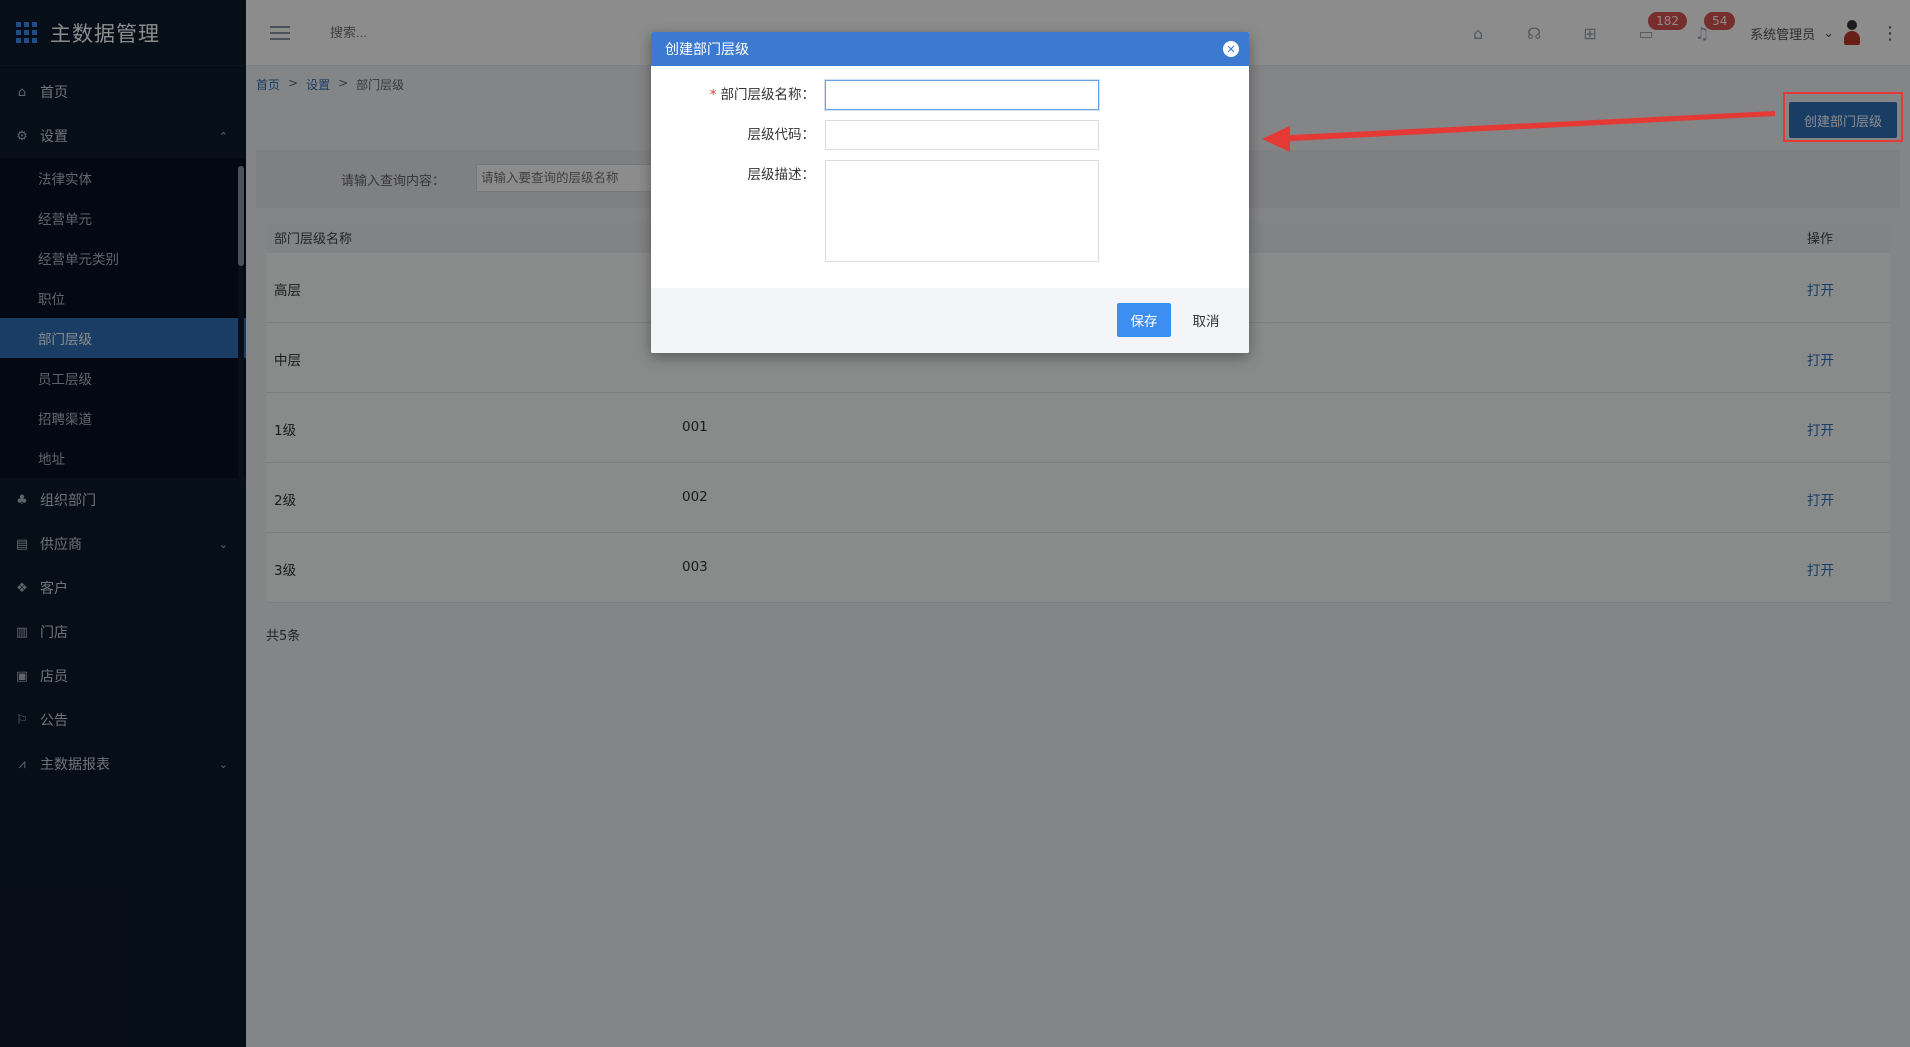 This screenshot has width=1910, height=1047. I want to click on dialog-title: 创建部门层级, so click(707, 50).